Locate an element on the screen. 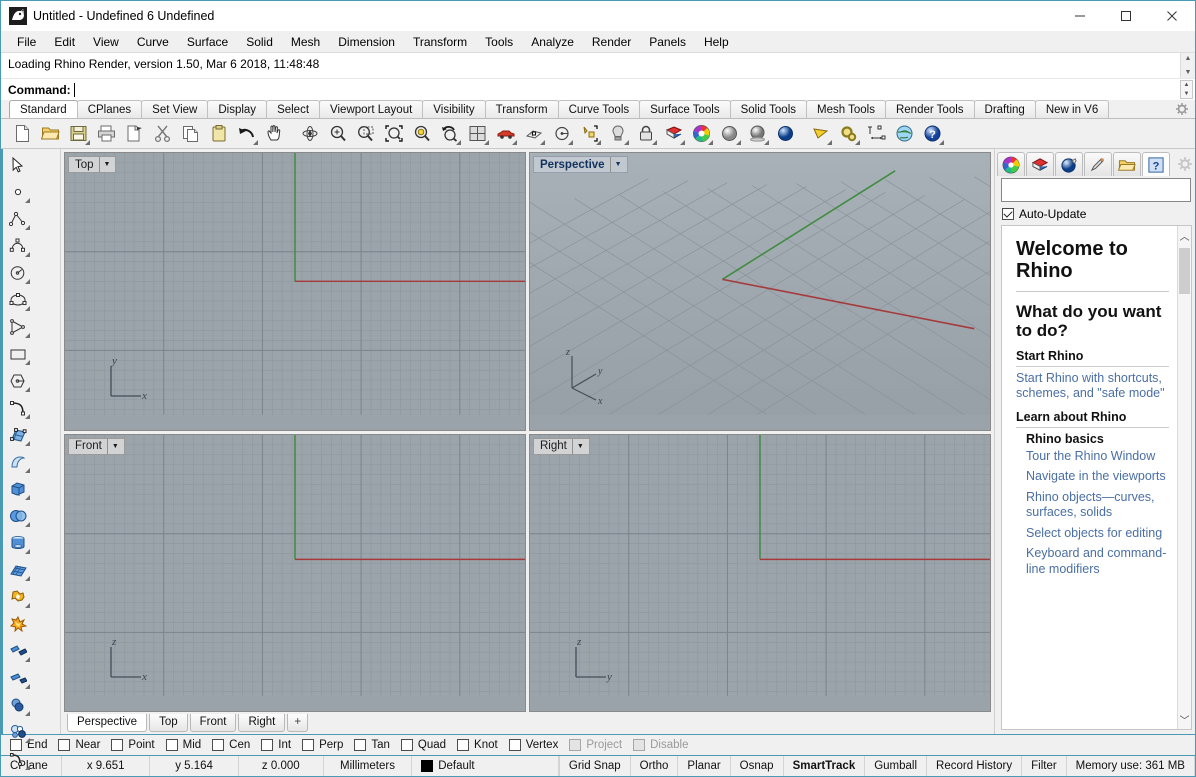 The image size is (1196, 777). spin-up-icon: ▲ is located at coordinates (1187, 85).